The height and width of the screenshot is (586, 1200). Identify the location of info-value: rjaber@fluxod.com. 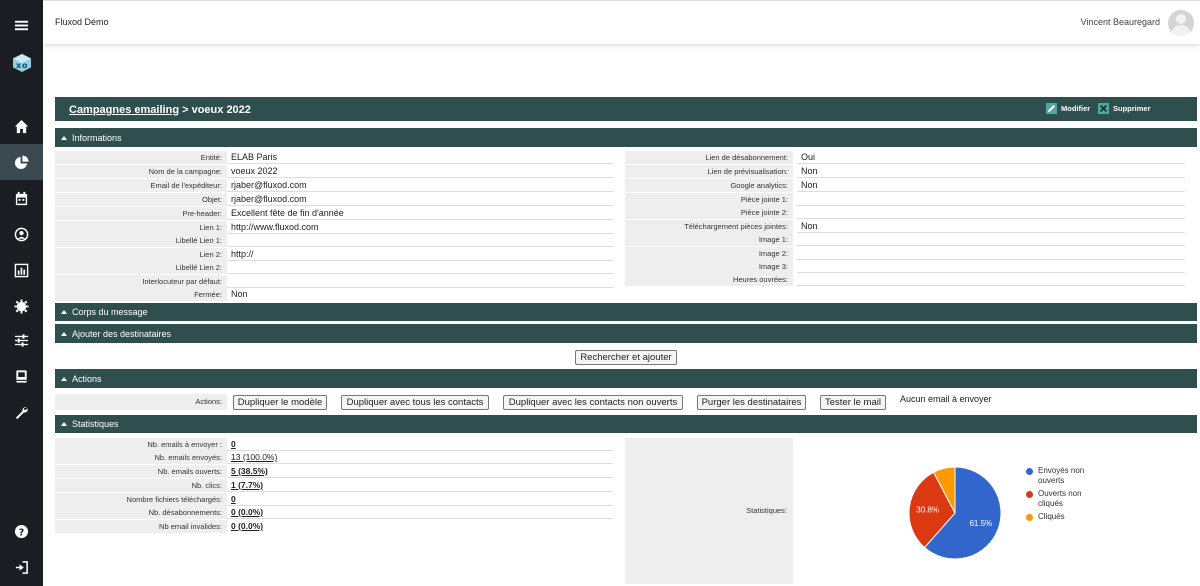
(420, 185).